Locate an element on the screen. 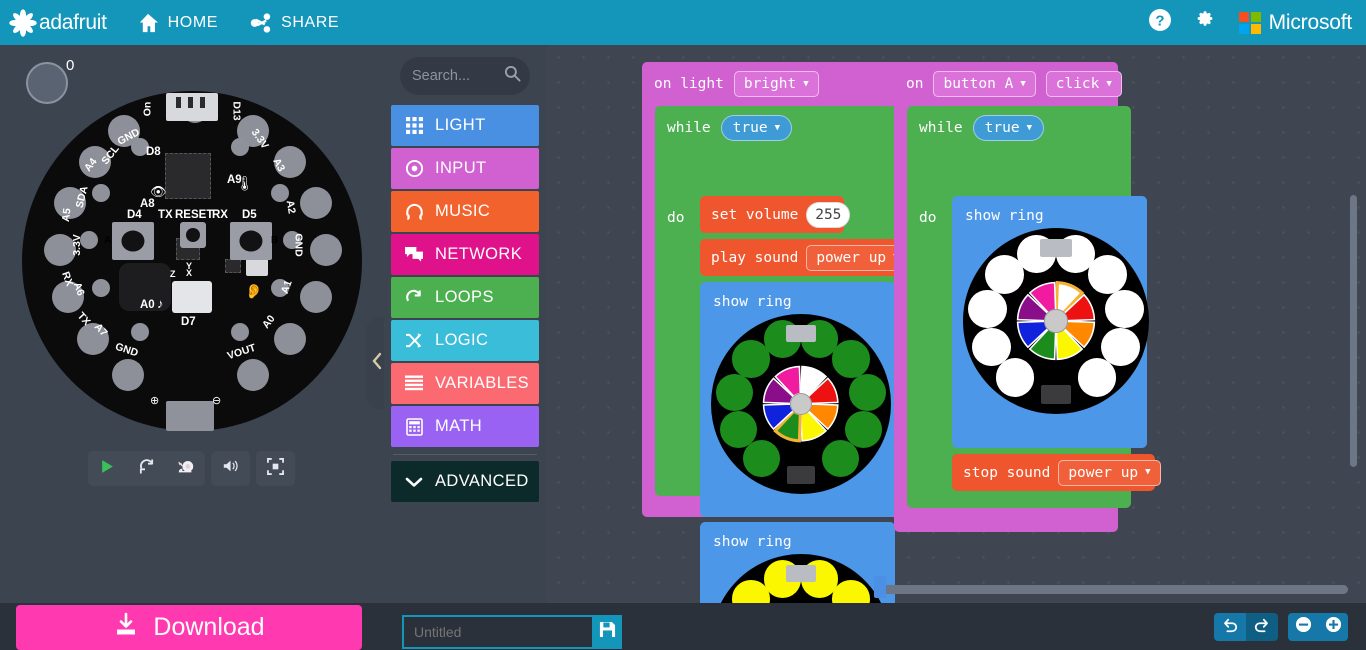 The width and height of the screenshot is (1366, 650). block-stop-sound: stop sound power up ▼ is located at coordinates (1056, 472).